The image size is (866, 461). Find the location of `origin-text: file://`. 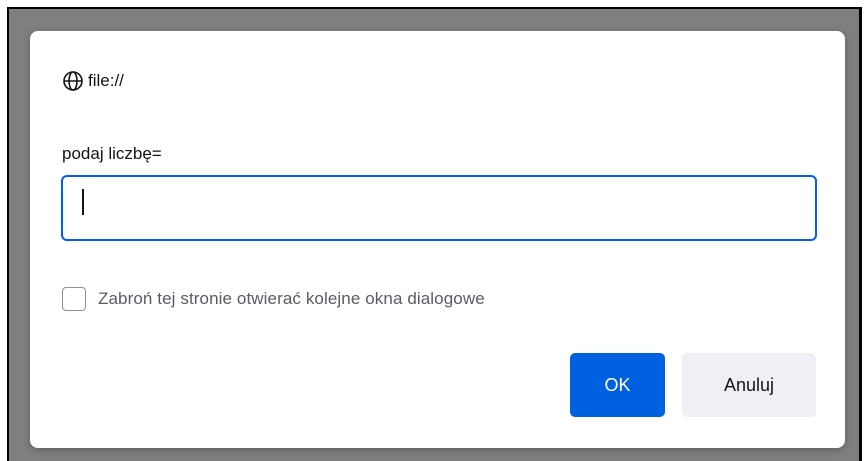

origin-text: file:// is located at coordinates (106, 80).